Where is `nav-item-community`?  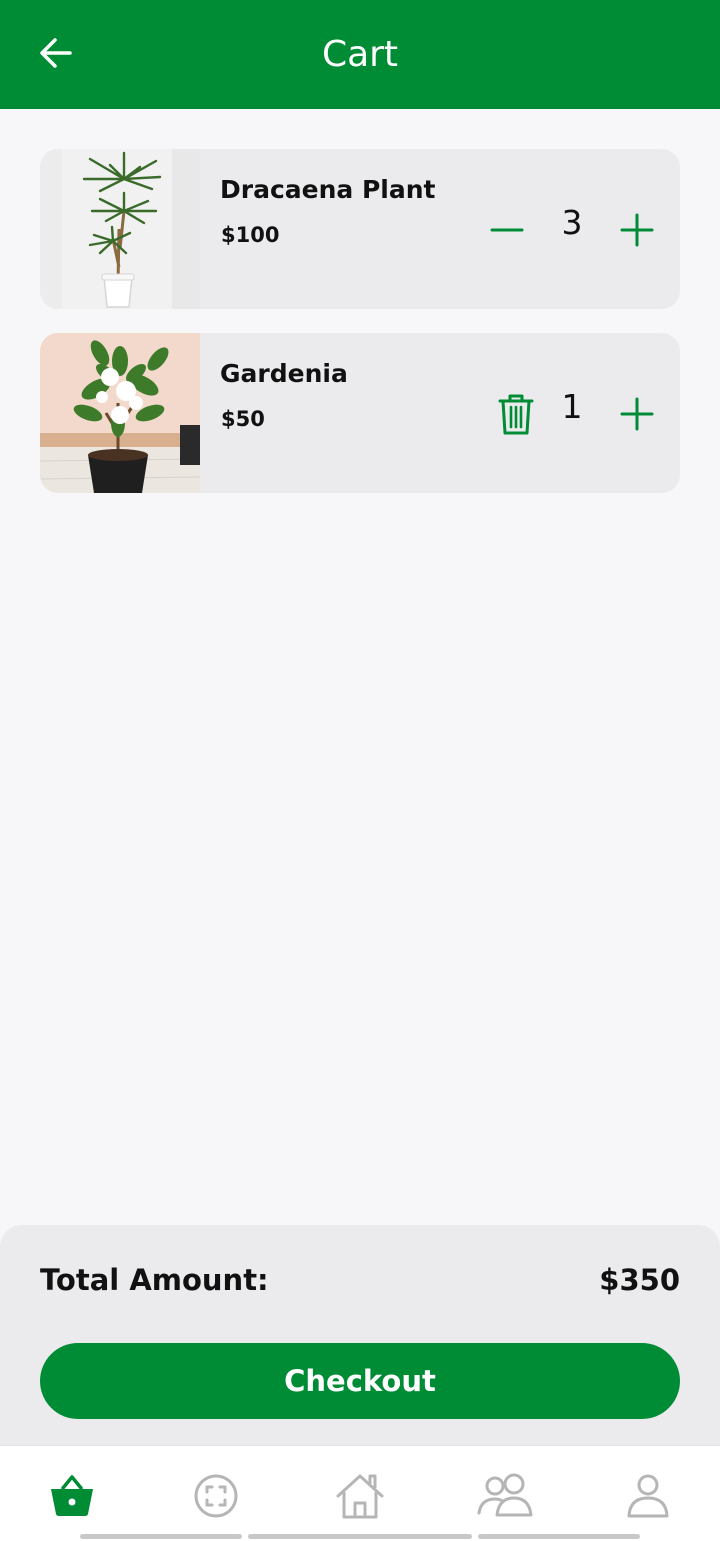 nav-item-community is located at coordinates (504, 1496).